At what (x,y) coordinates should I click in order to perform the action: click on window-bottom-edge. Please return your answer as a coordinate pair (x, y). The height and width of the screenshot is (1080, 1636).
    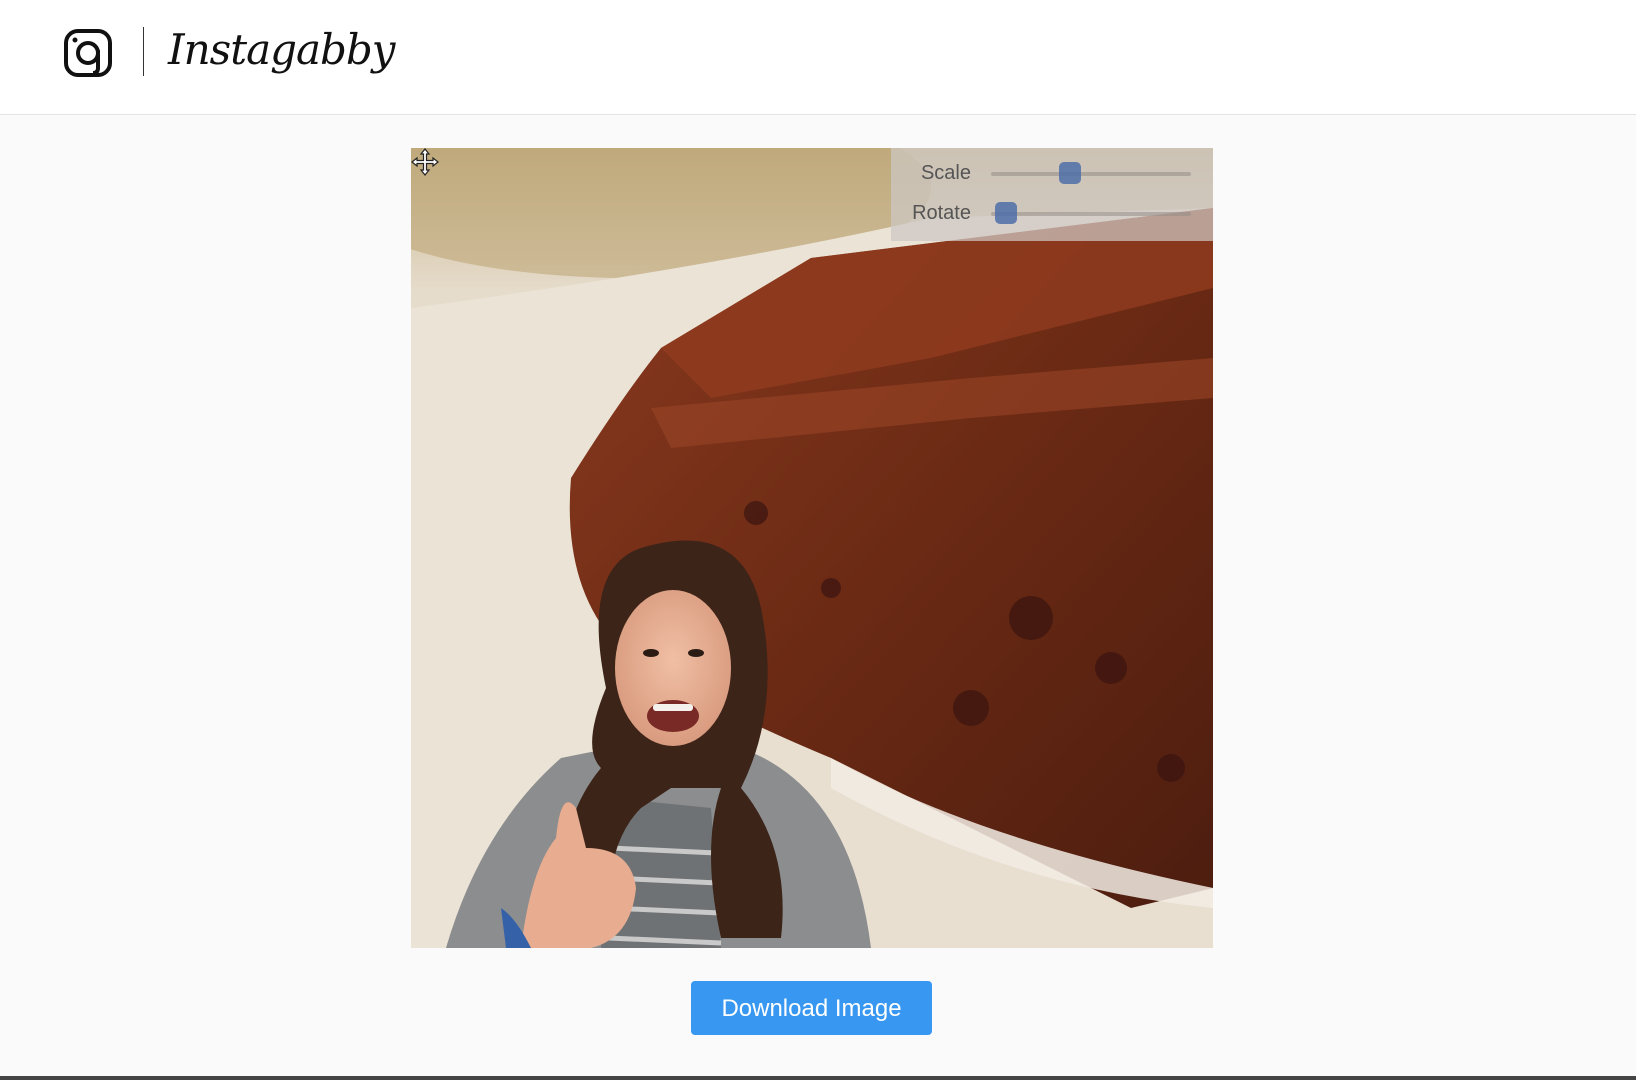
    Looking at the image, I should click on (818, 1078).